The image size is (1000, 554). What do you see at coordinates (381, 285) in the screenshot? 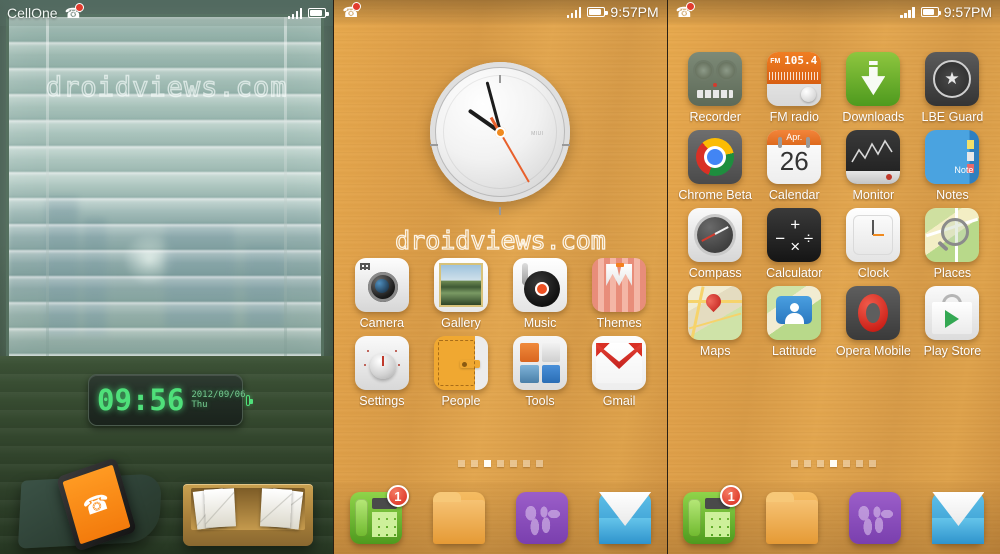
I see `camera-icon` at bounding box center [381, 285].